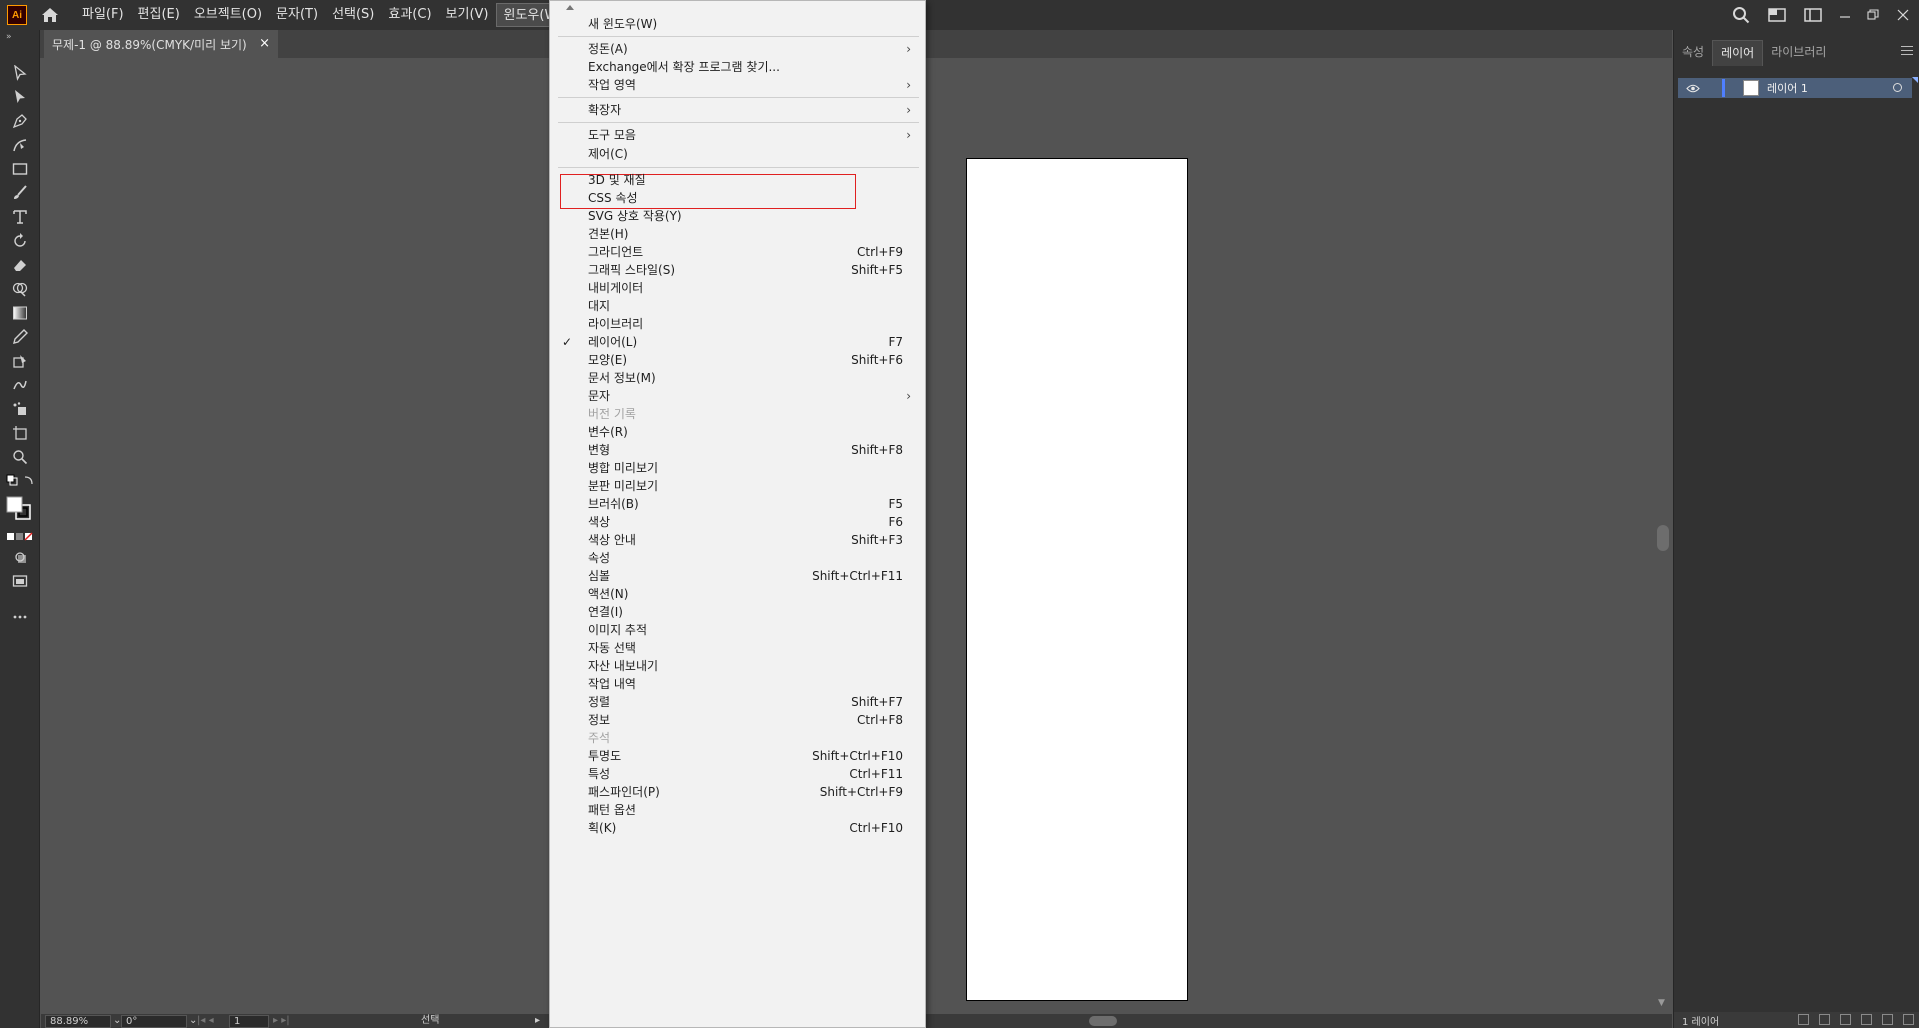 This screenshot has width=1919, height=1028. I want to click on horizontal-scrollbar, so click(1103, 1021).